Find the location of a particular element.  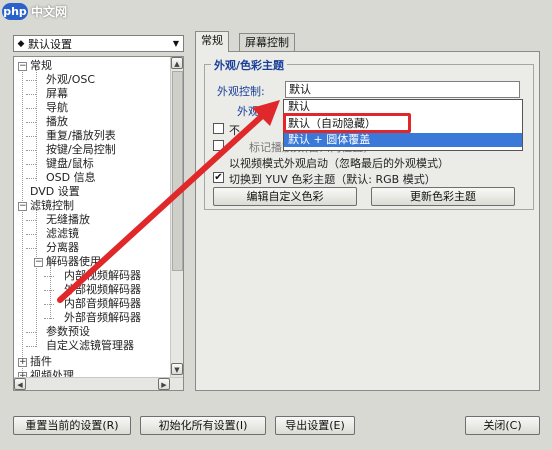

video-mode-label: 以视频模式外观启动（忽略最后的外观模式） is located at coordinates (339, 163).